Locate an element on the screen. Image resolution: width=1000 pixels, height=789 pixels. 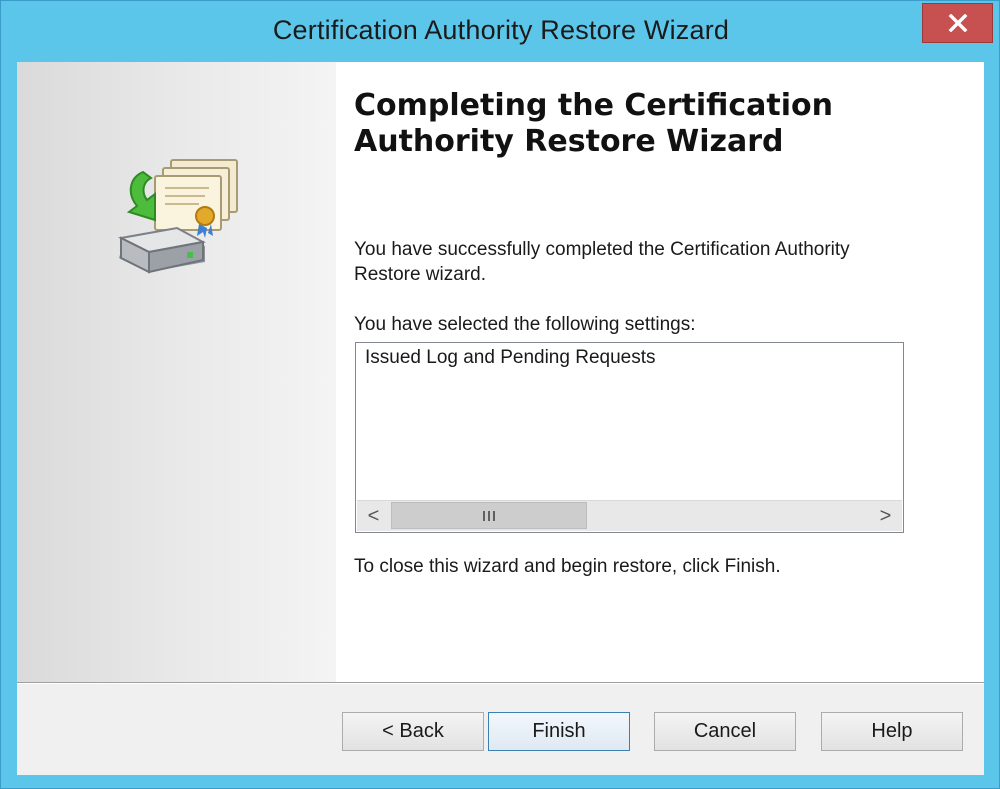
scroll-thumb is located at coordinates (489, 515).